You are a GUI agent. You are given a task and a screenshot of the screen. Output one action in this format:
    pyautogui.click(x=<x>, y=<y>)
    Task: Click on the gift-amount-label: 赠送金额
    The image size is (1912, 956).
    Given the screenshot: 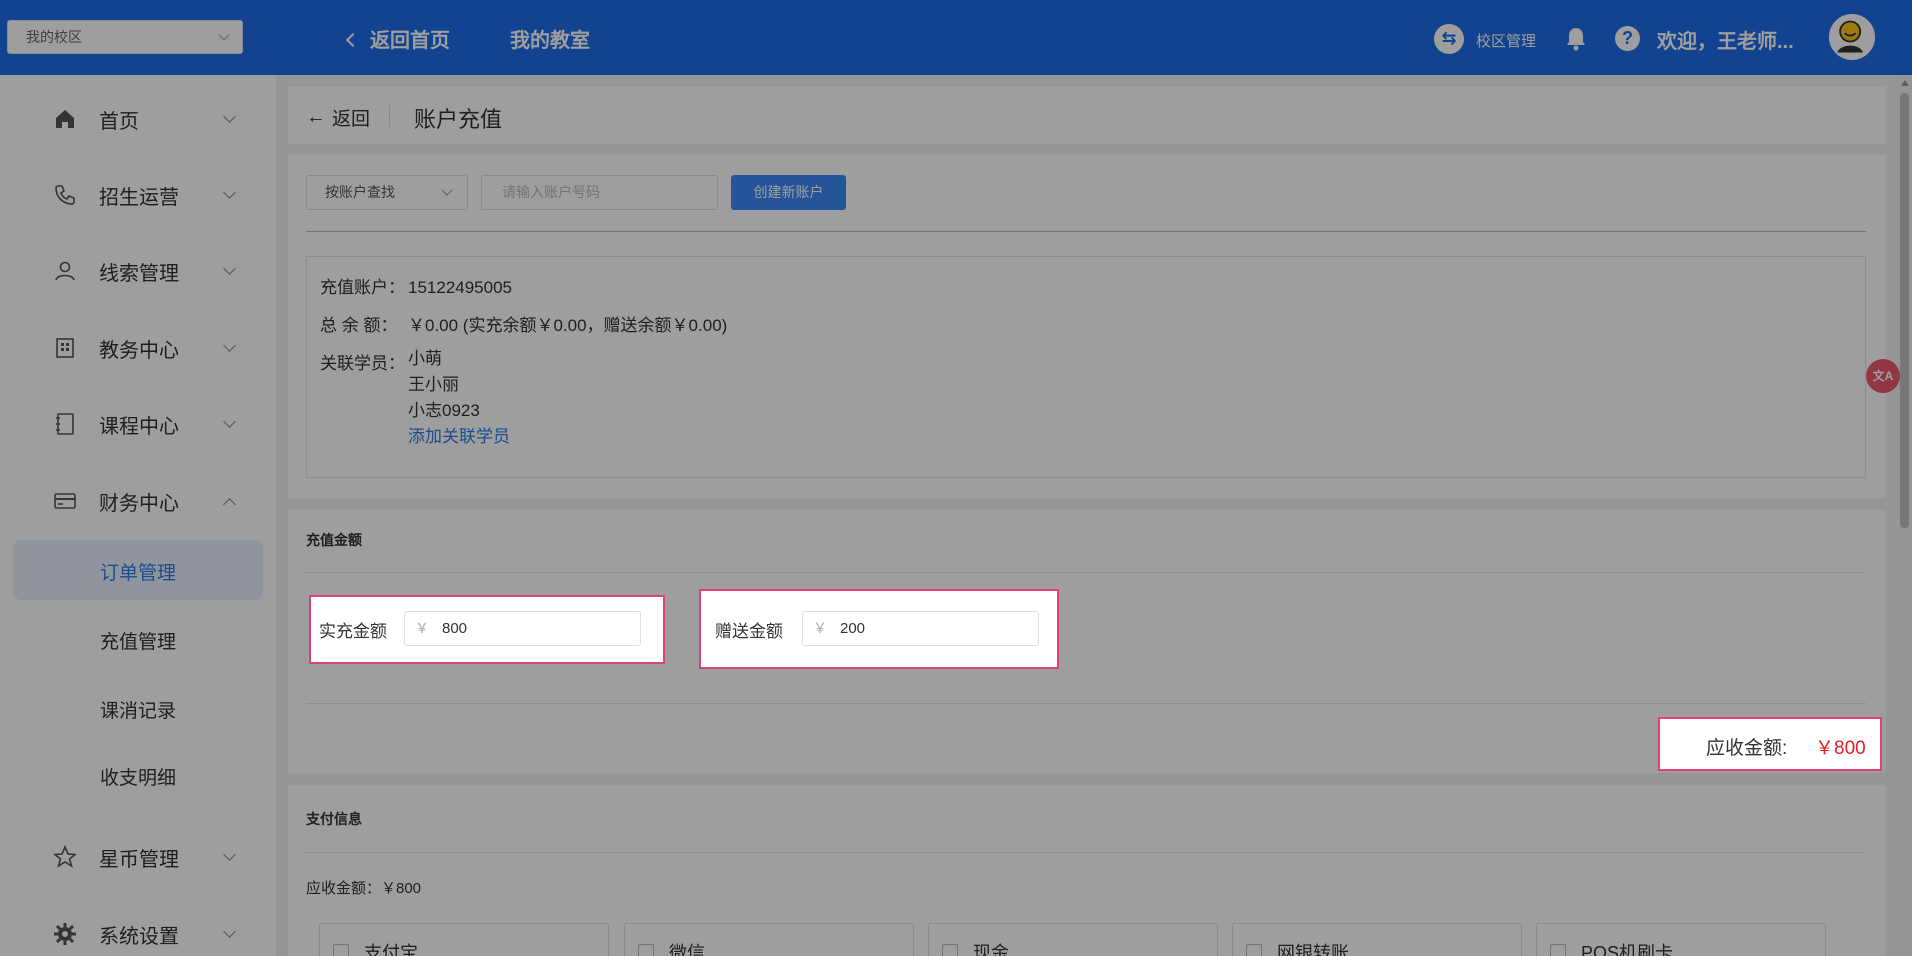 What is the action you would take?
    pyautogui.click(x=749, y=631)
    